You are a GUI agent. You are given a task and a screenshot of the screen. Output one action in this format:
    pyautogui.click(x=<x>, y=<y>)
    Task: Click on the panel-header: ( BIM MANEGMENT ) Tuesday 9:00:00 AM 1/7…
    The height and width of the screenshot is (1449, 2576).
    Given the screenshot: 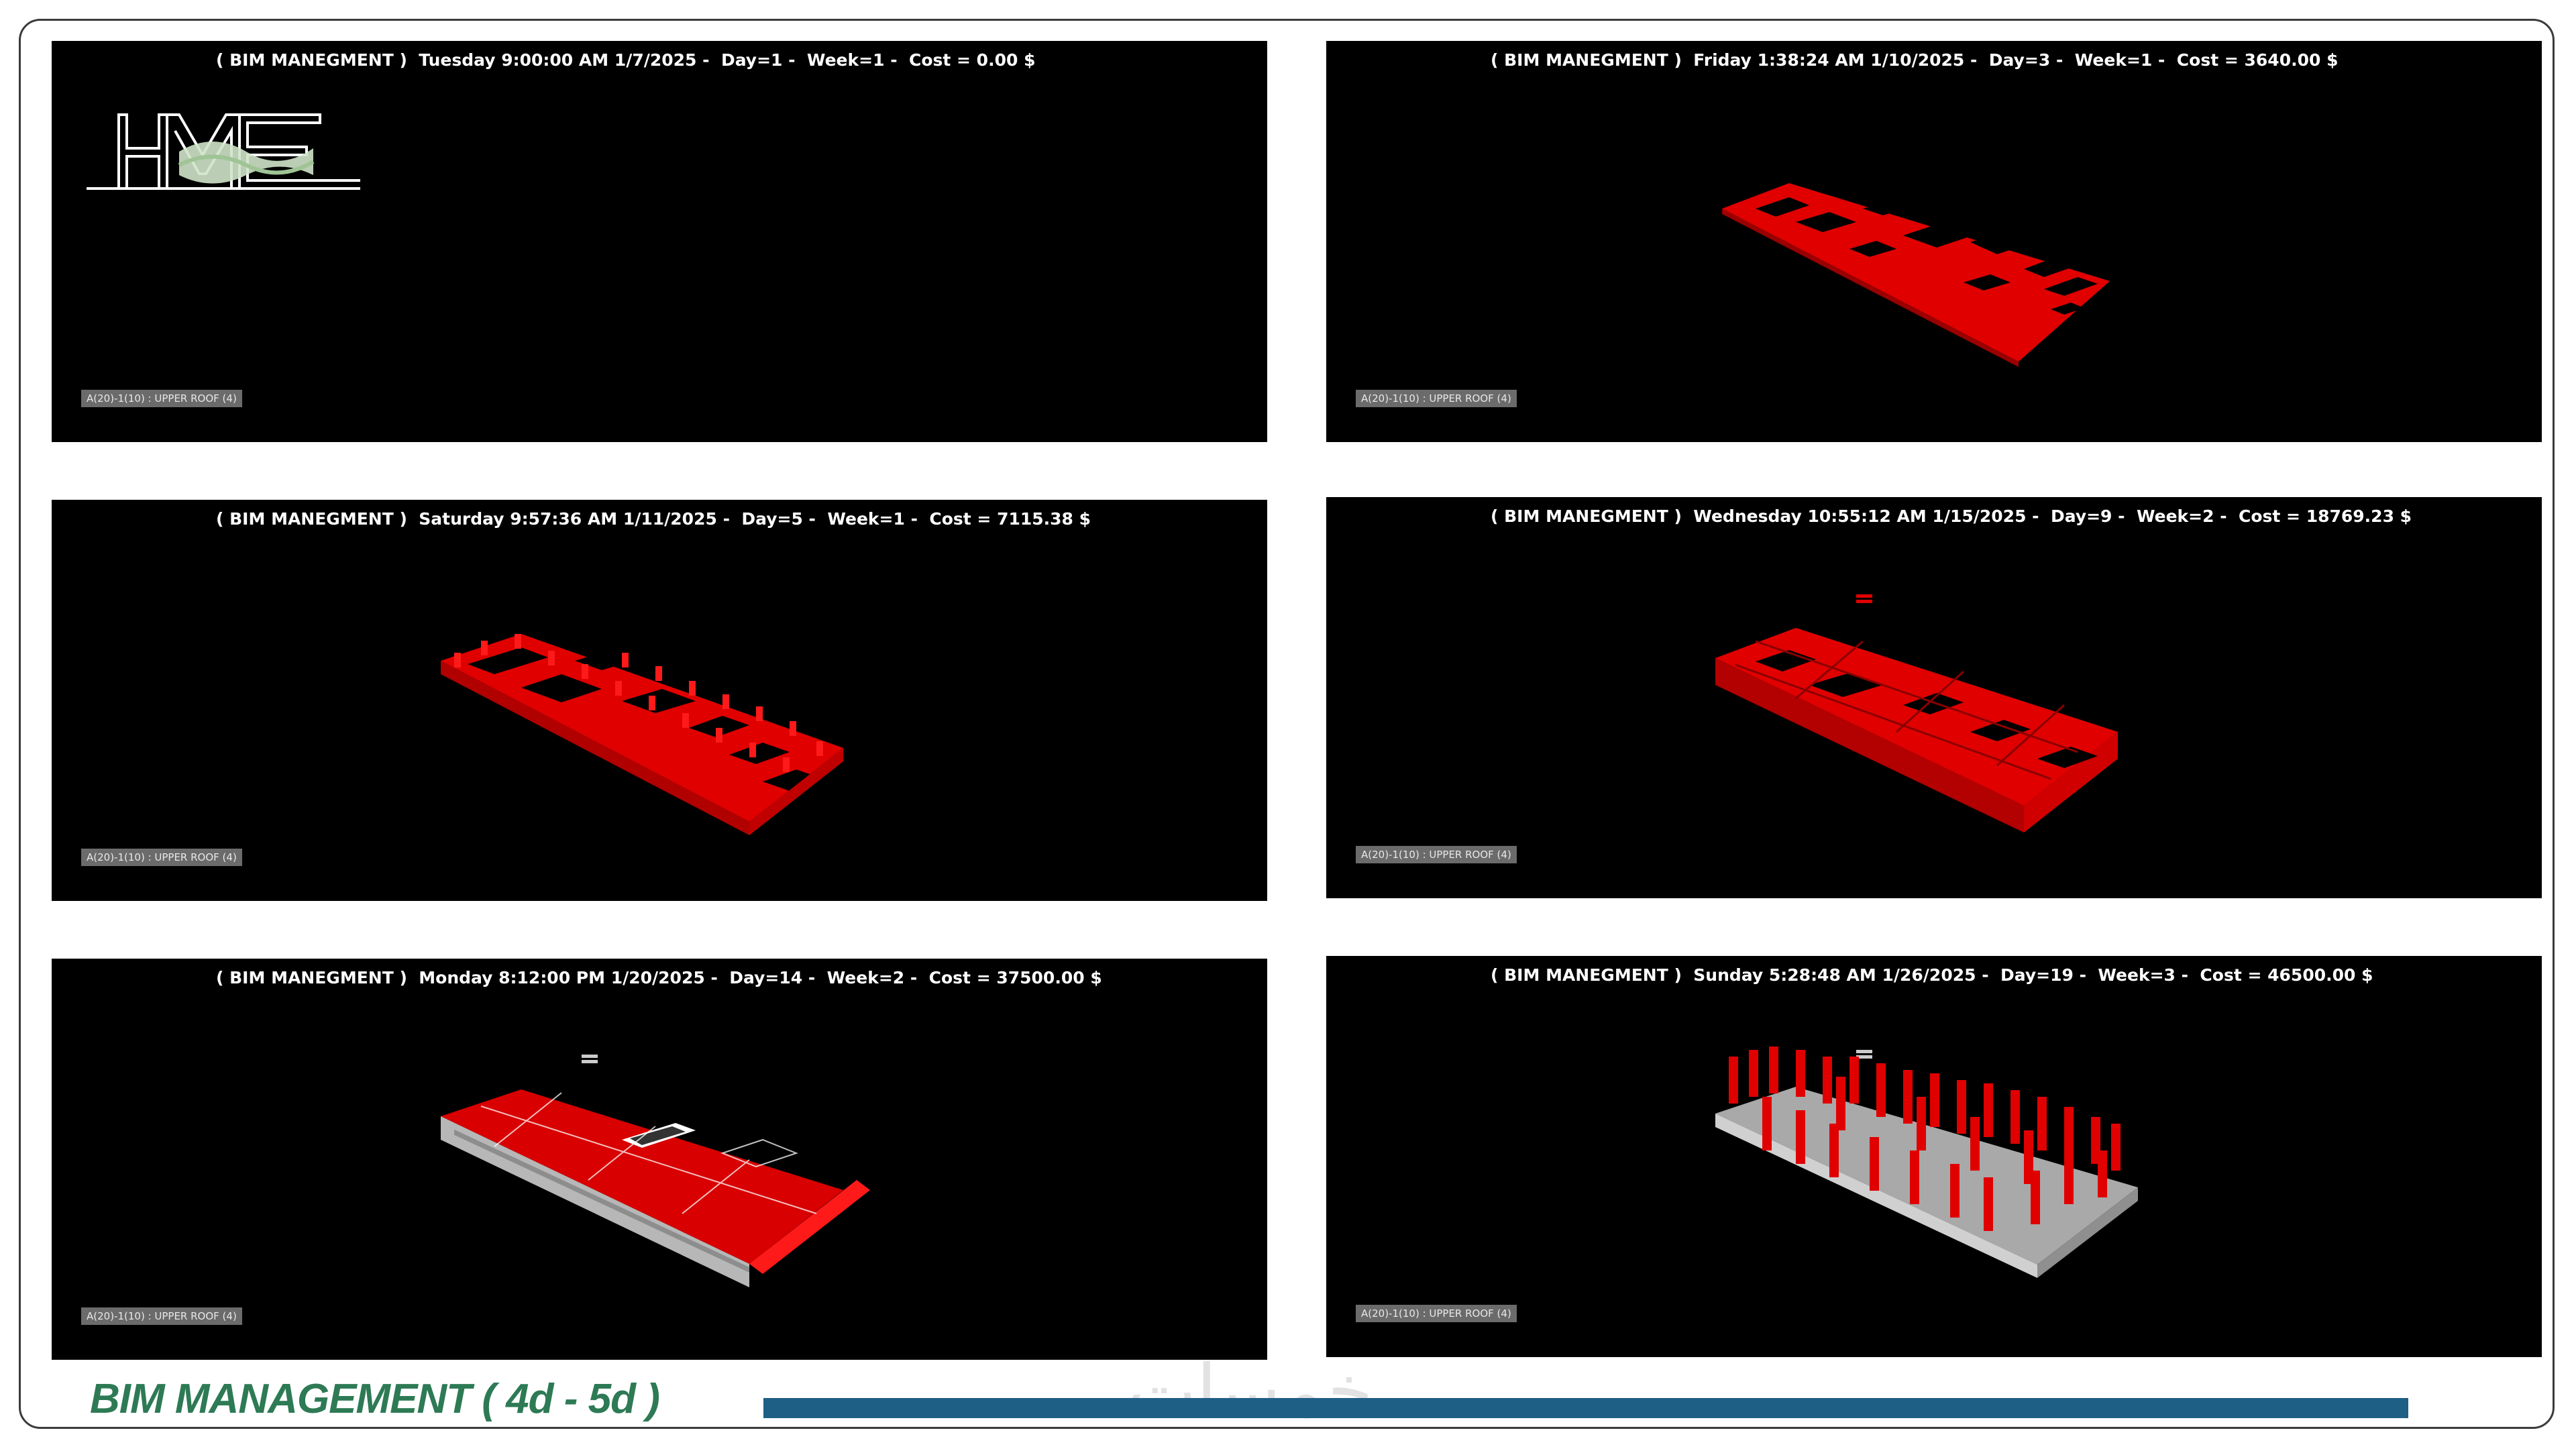 What is the action you would take?
    pyautogui.click(x=626, y=60)
    